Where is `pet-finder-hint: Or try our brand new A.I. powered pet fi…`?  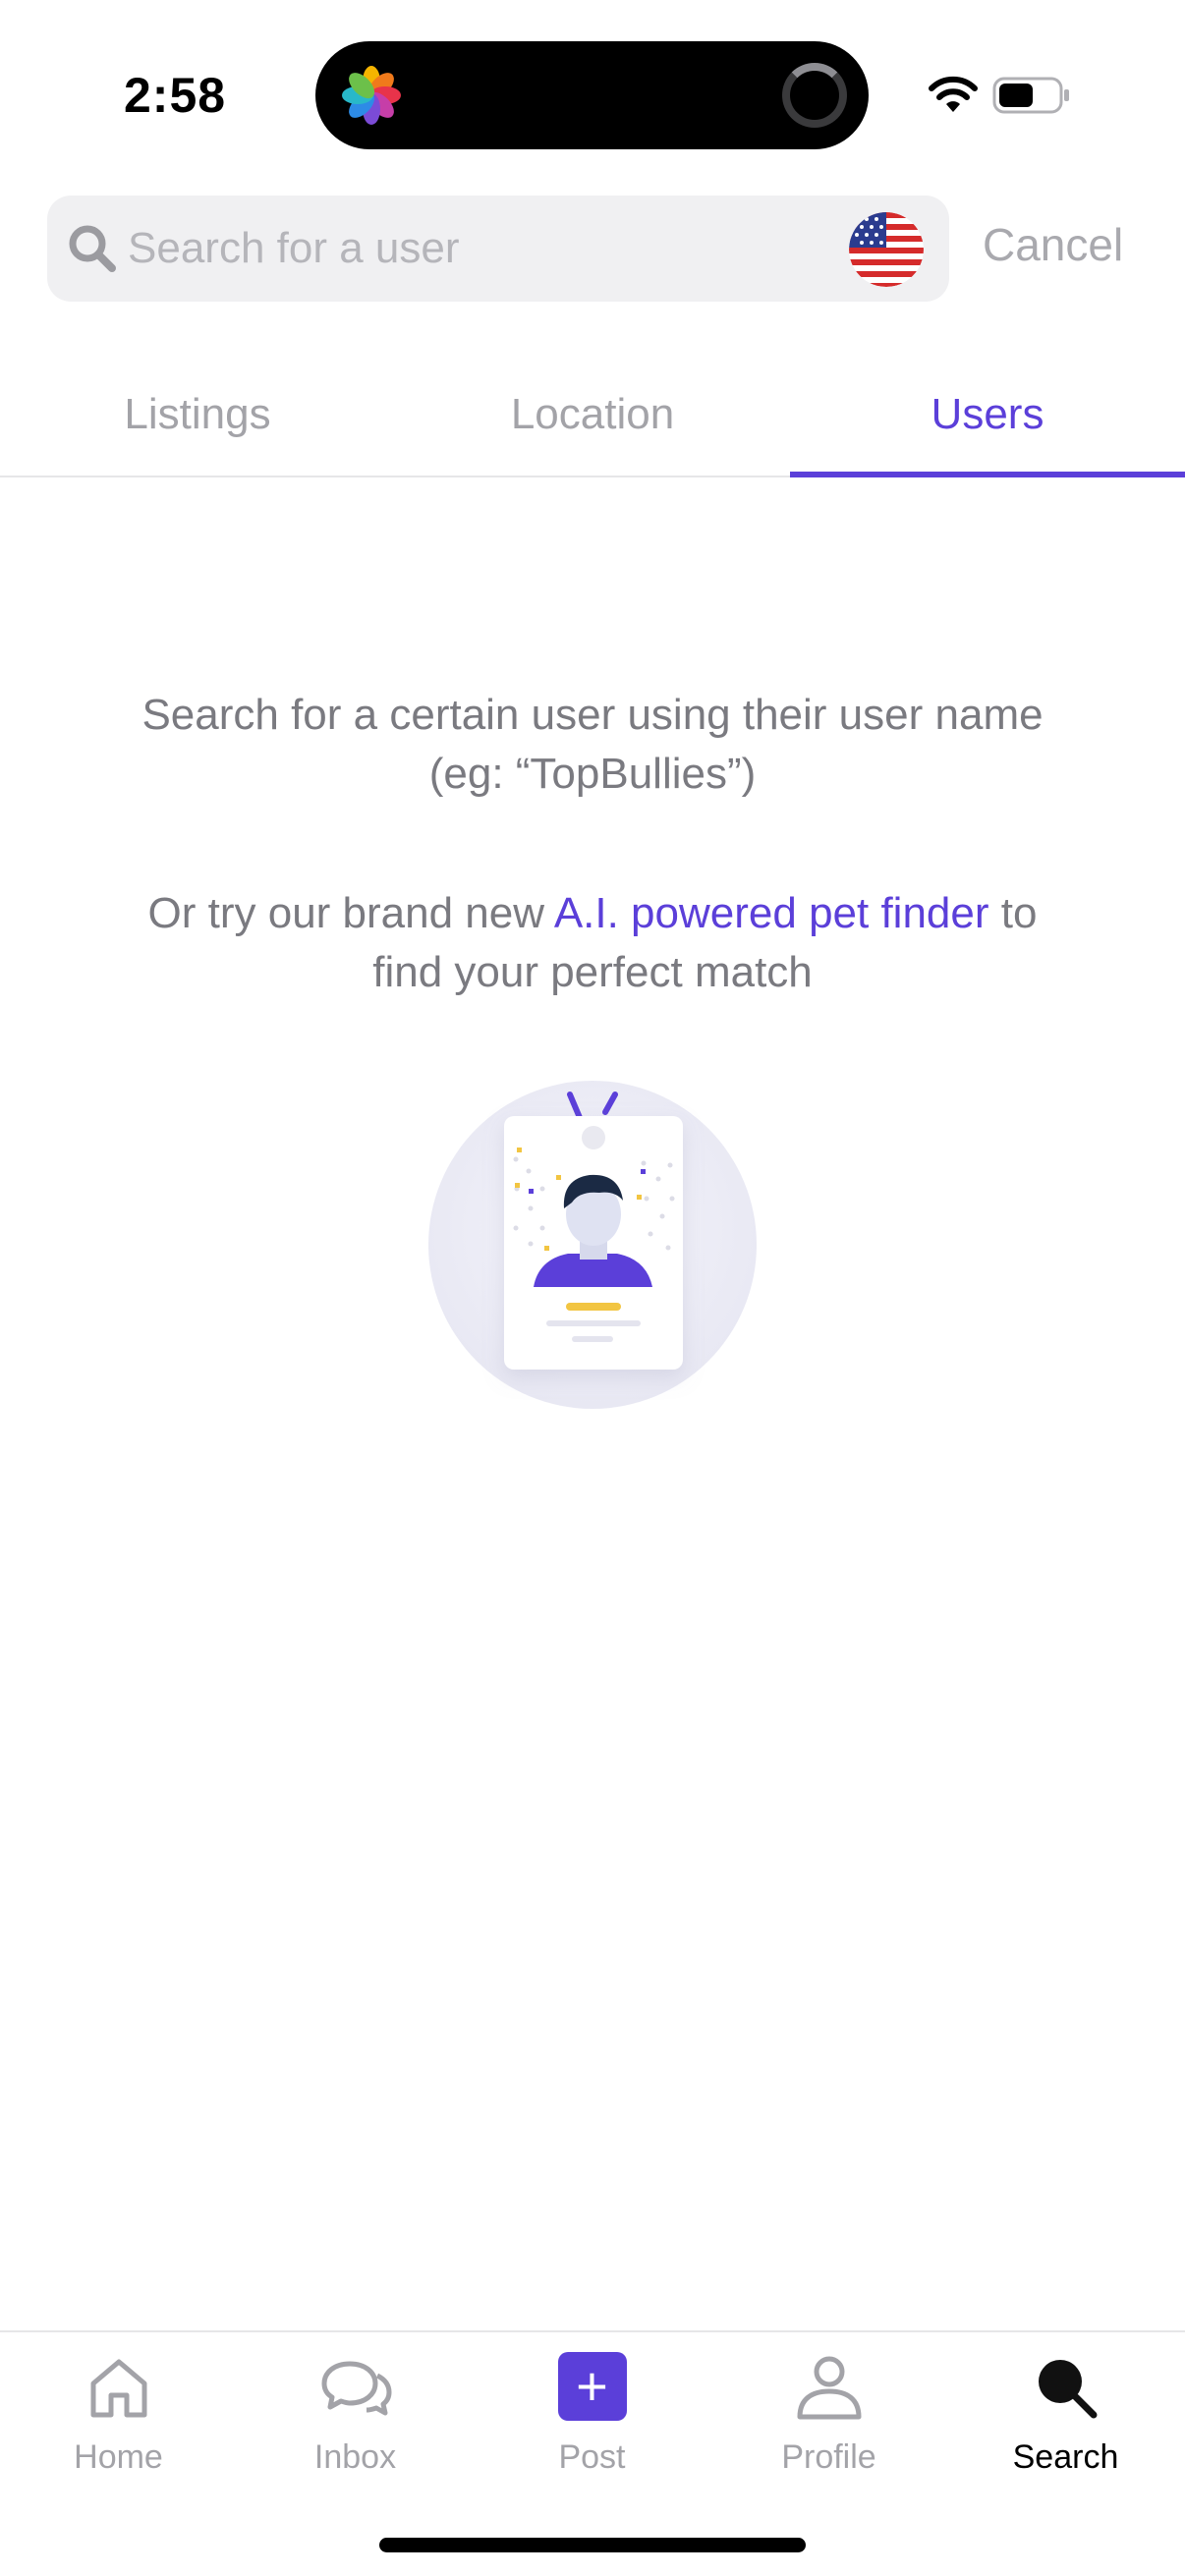
pet-finder-hint: Or try our brand new A.I. powered pet fi… is located at coordinates (592, 943).